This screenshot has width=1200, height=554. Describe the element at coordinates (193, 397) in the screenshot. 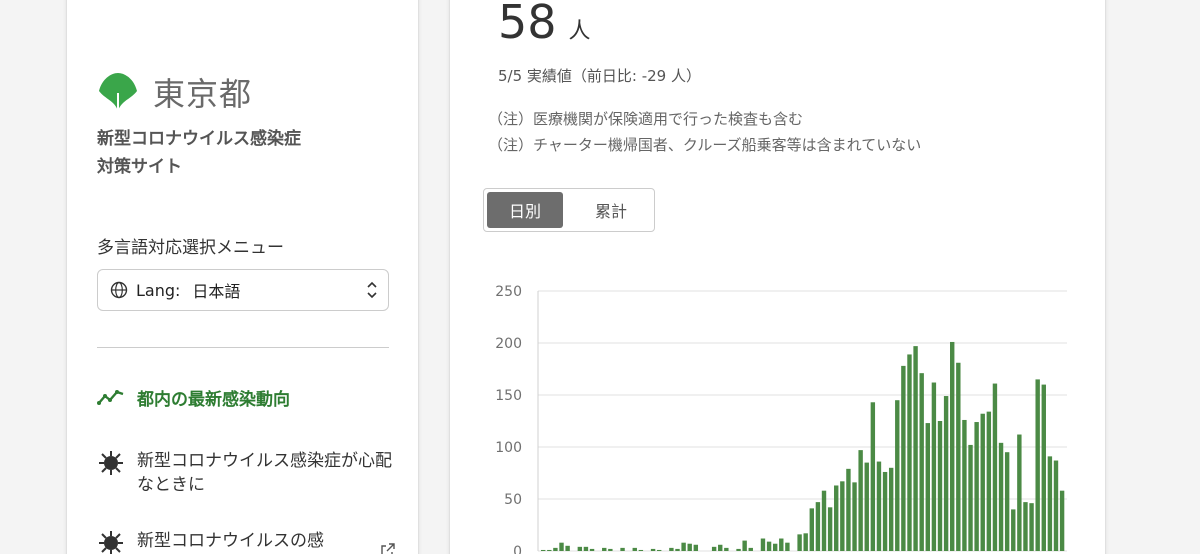

I see `nav-item-latest-trends: 都内の最新感染動向` at that location.